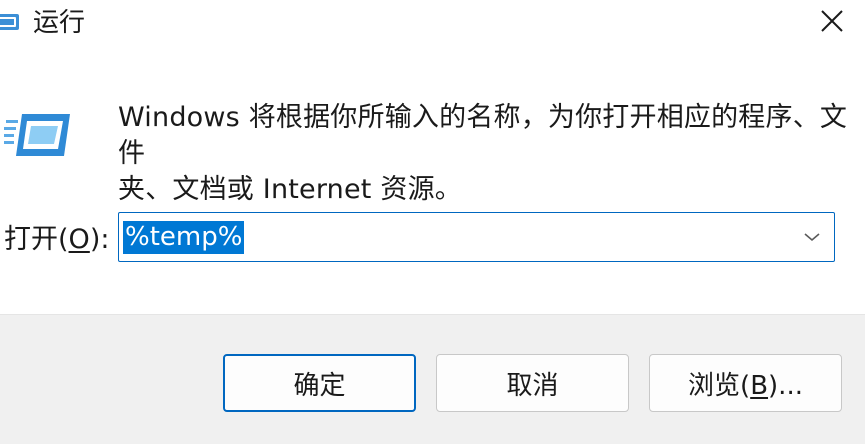 The width and height of the screenshot is (865, 444). I want to click on ok-button: 确定, so click(319, 383).